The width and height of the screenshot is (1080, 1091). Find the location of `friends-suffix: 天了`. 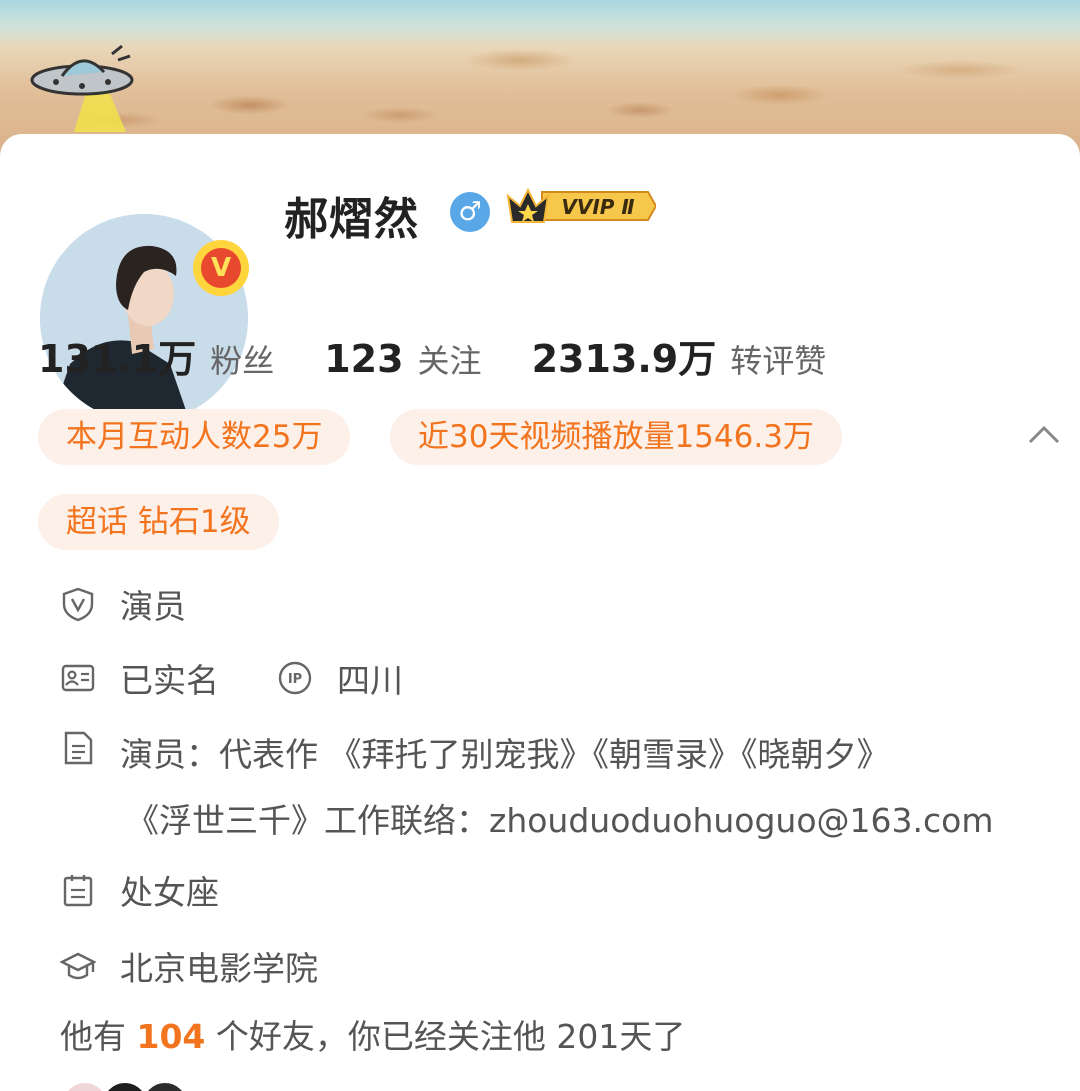

friends-suffix: 天了 is located at coordinates (652, 1036).